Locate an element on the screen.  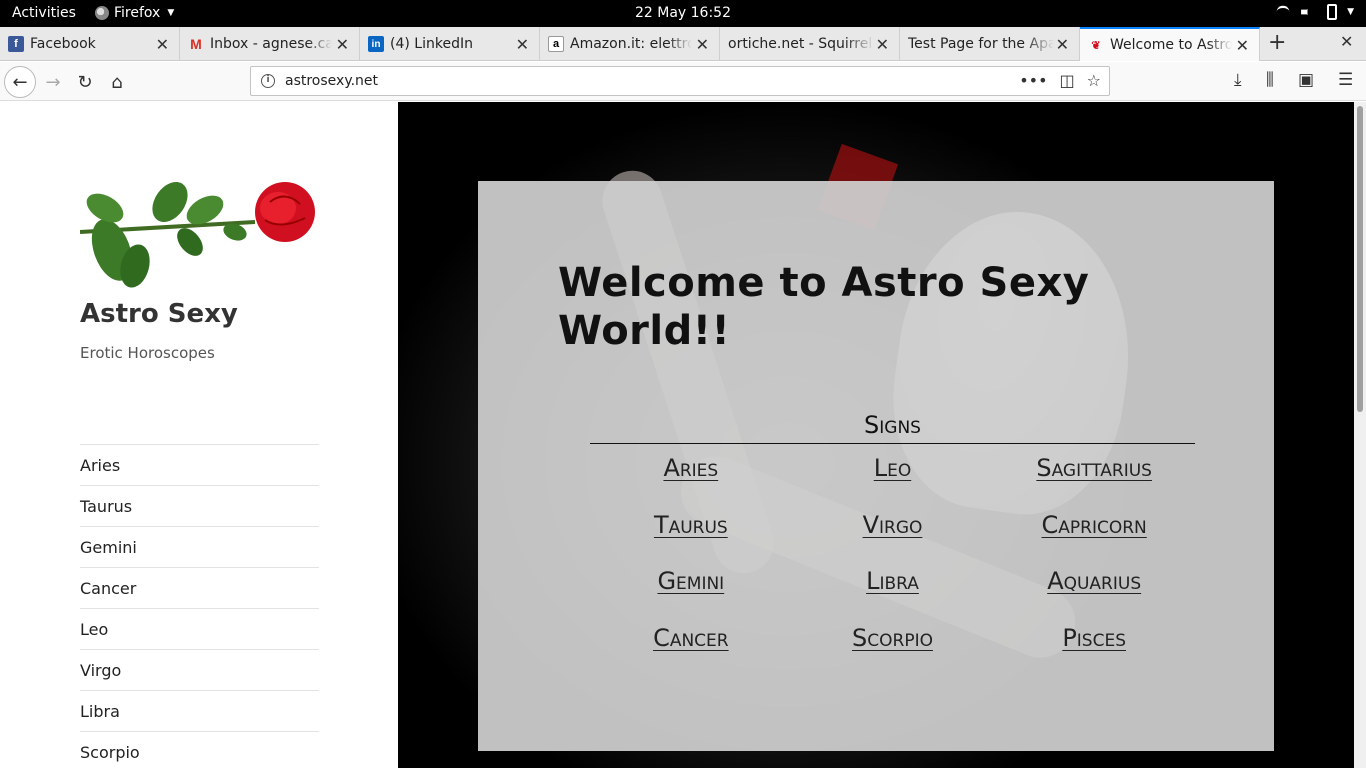
wifi-icon is located at coordinates (1283, 12).